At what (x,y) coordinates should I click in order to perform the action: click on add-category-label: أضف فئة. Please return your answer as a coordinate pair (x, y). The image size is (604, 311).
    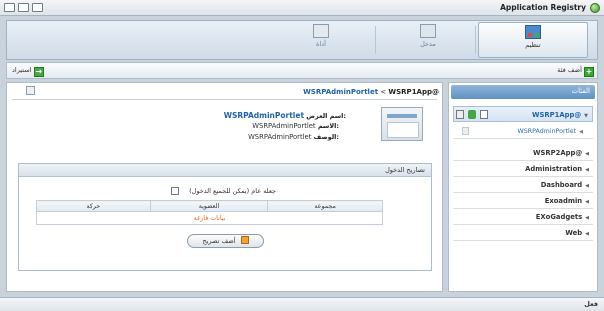
    Looking at the image, I should click on (569, 70).